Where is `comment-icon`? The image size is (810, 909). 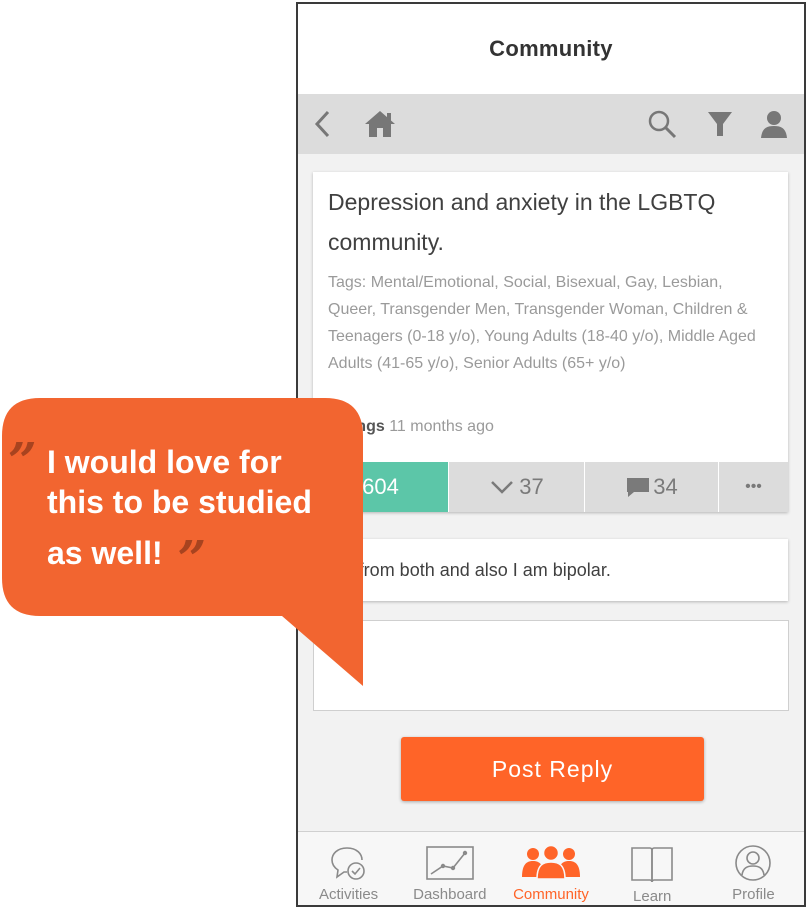
comment-icon is located at coordinates (638, 487).